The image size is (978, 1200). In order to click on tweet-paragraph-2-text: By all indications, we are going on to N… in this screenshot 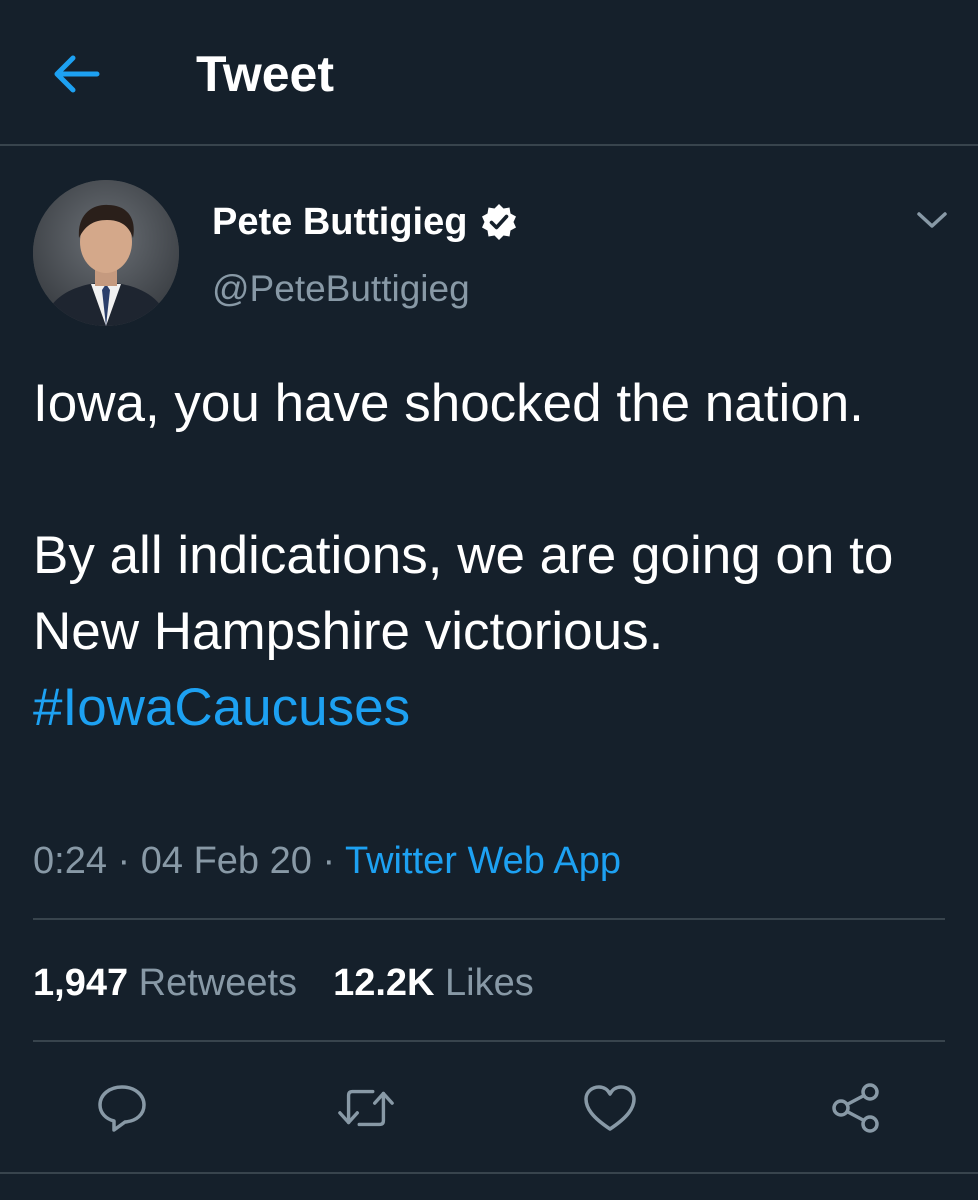, I will do `click(463, 593)`.